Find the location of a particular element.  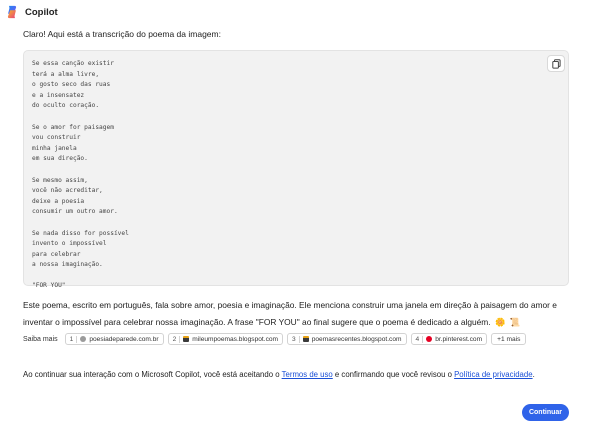

app-header: Copilot is located at coordinates (31, 12).